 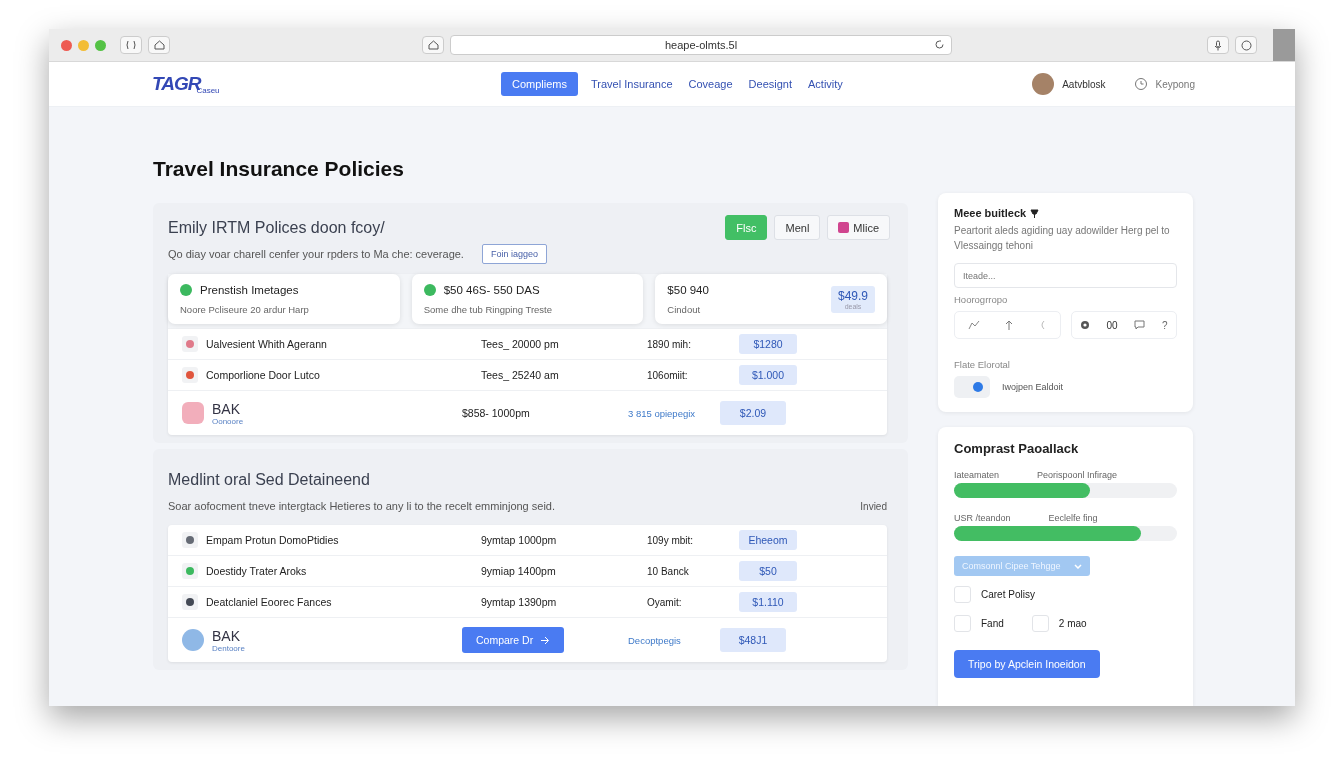 What do you see at coordinates (674, 413) in the screenshot?
I see `details-link: 3 815 opiepegix` at bounding box center [674, 413].